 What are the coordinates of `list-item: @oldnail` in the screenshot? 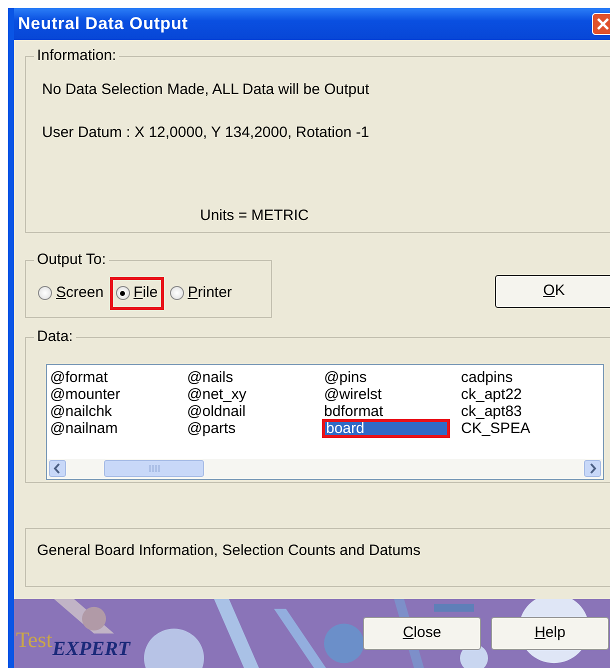 It's located at (249, 411).